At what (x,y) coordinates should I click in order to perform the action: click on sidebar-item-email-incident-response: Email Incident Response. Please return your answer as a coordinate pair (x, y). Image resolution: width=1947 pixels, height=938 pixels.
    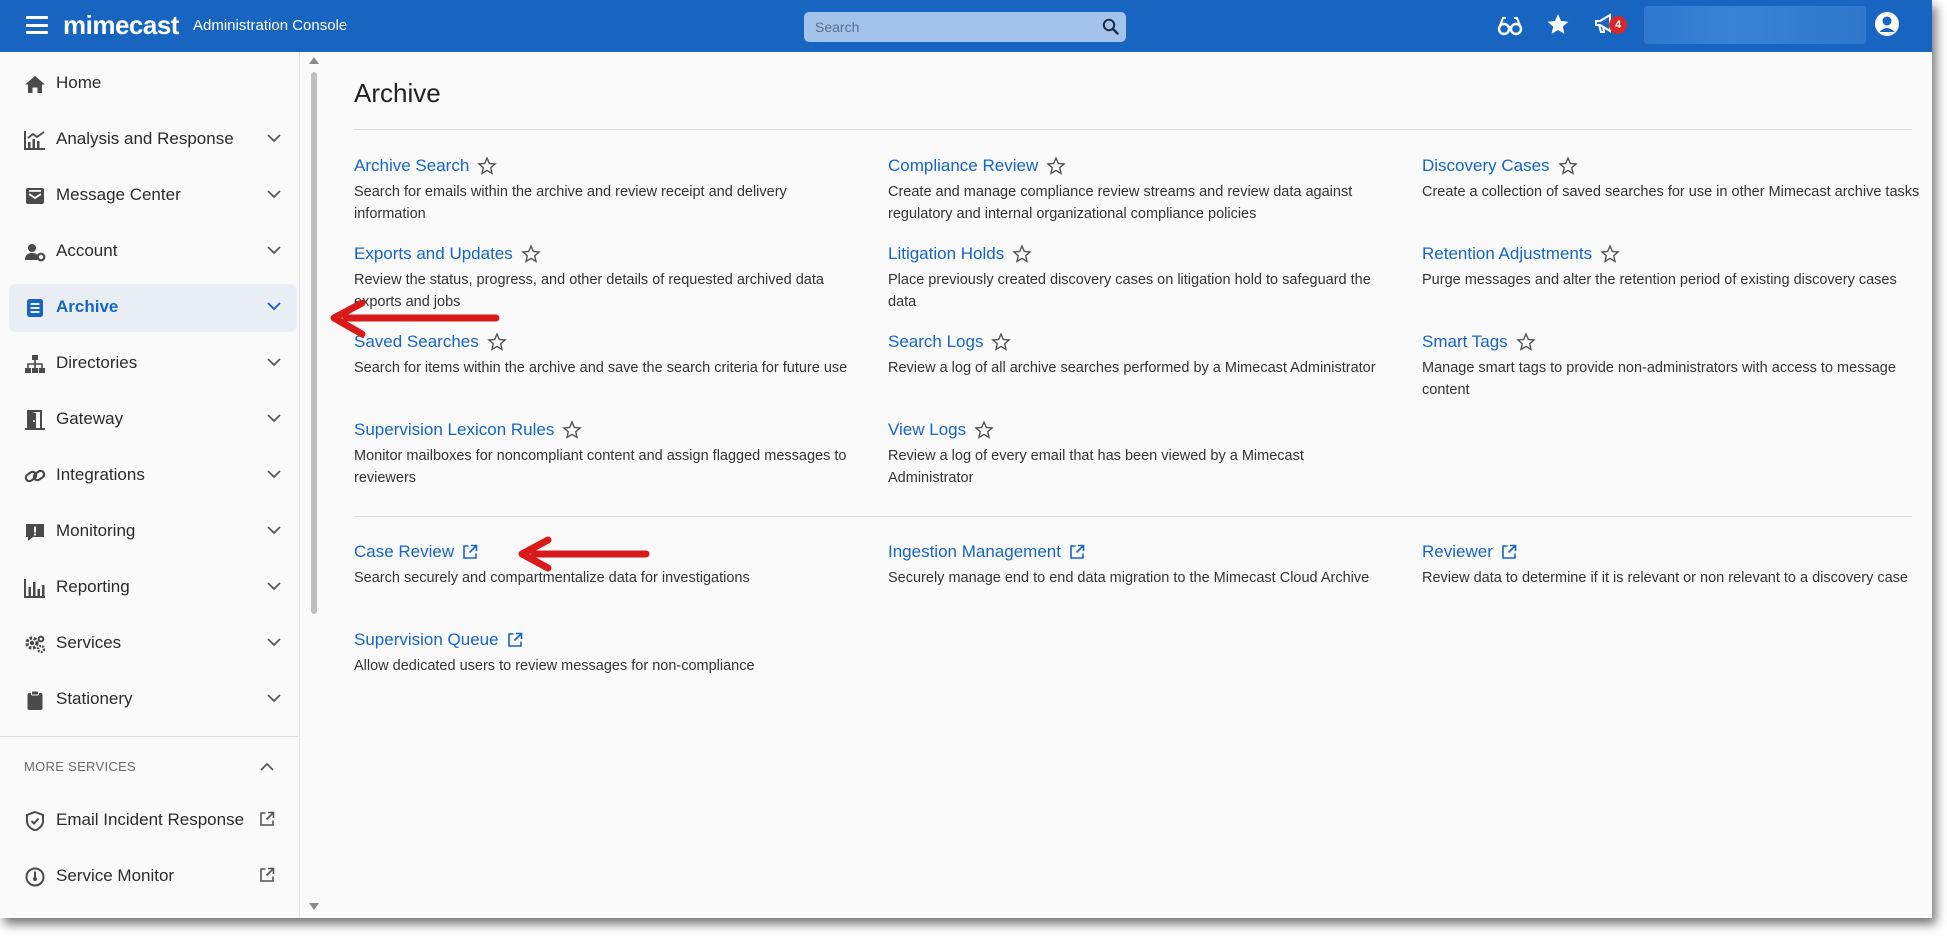
    Looking at the image, I should click on (153, 821).